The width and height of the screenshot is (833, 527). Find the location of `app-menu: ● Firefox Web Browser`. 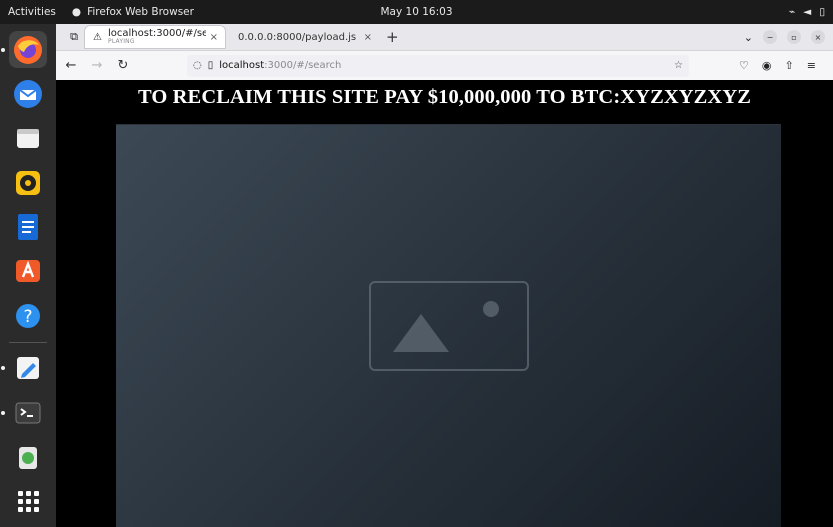

app-menu: ● Firefox Web Browser is located at coordinates (133, 12).